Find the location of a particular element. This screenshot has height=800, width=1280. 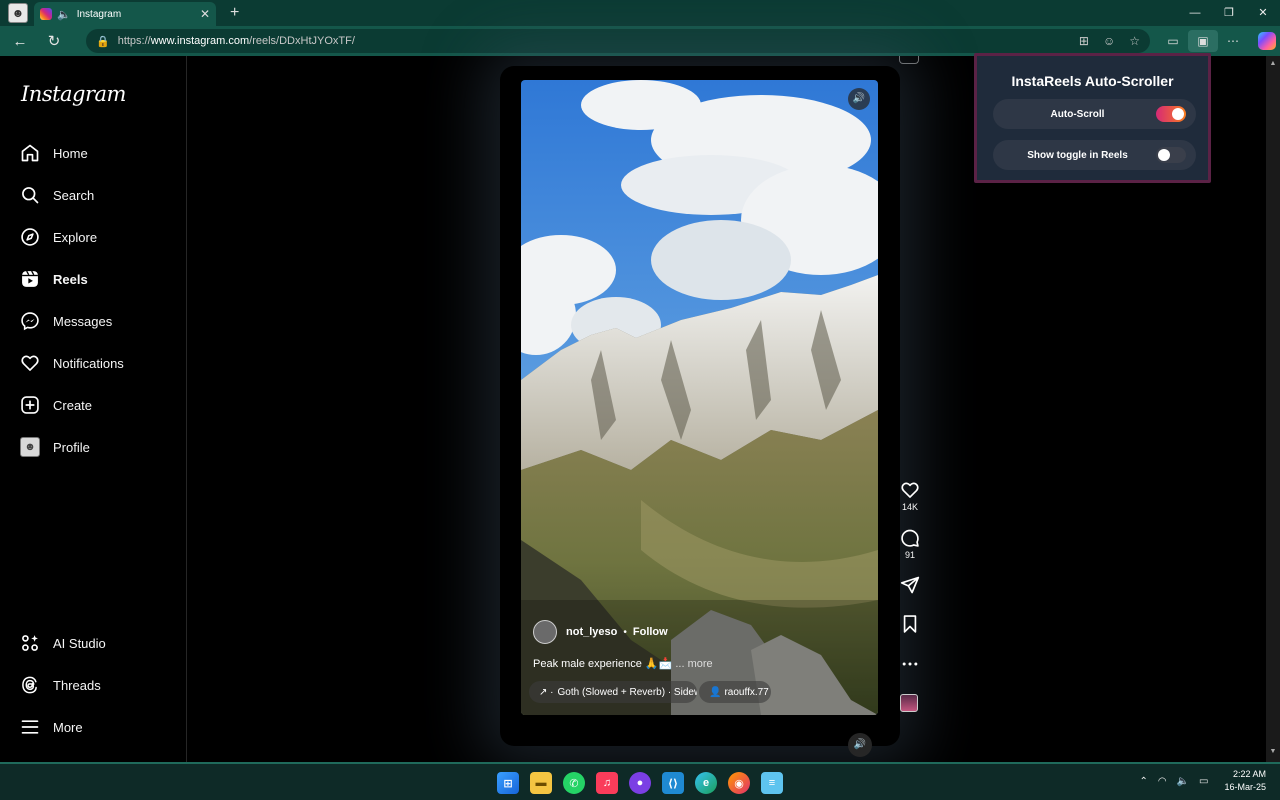

restore-icon: ❐ is located at coordinates (1229, 13).